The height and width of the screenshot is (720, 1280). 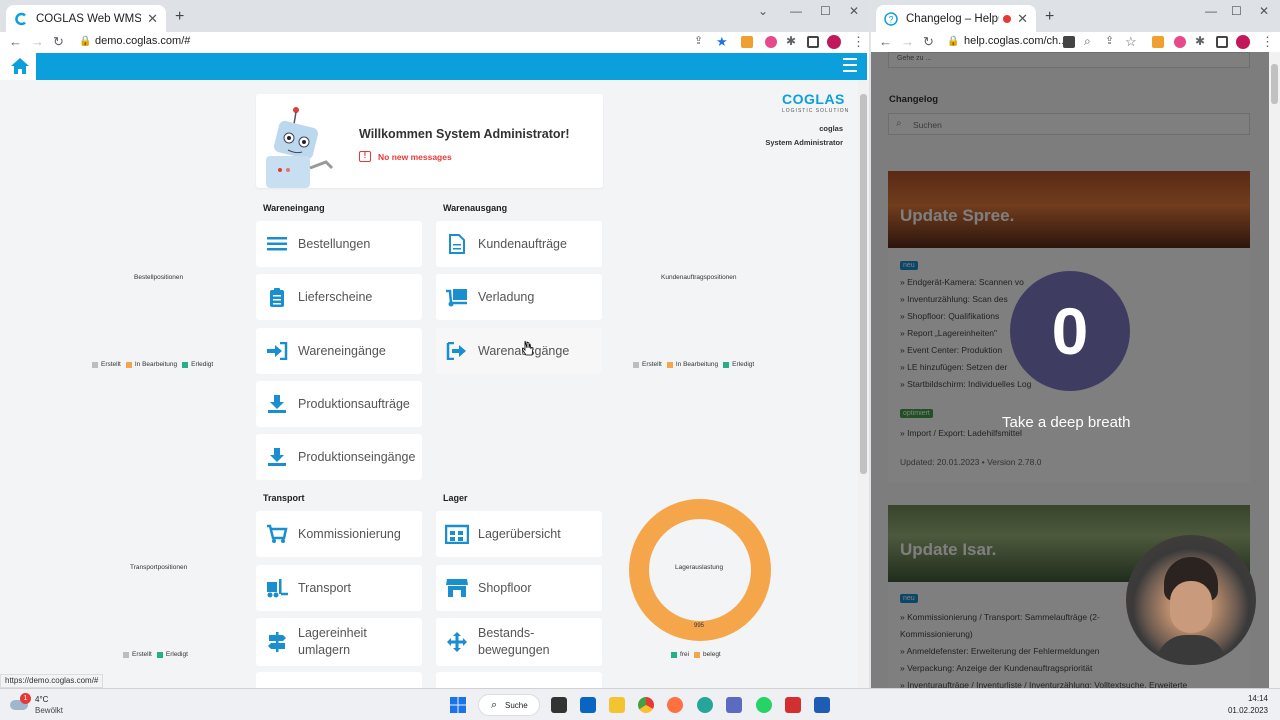 I want to click on tile-shopfloor: Shopfloor, so click(x=519, y=588).